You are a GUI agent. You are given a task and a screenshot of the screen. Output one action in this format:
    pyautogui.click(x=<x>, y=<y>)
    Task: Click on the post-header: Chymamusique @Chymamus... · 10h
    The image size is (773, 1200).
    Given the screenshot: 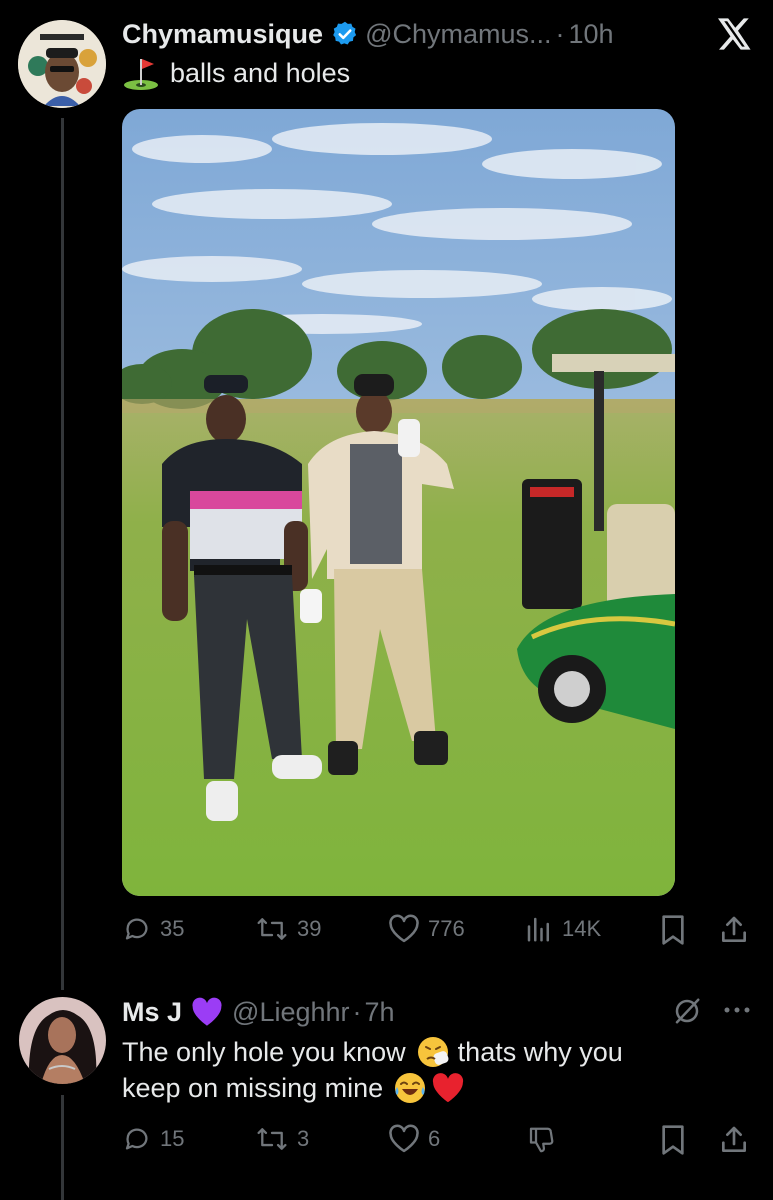 What is the action you would take?
    pyautogui.click(x=368, y=34)
    